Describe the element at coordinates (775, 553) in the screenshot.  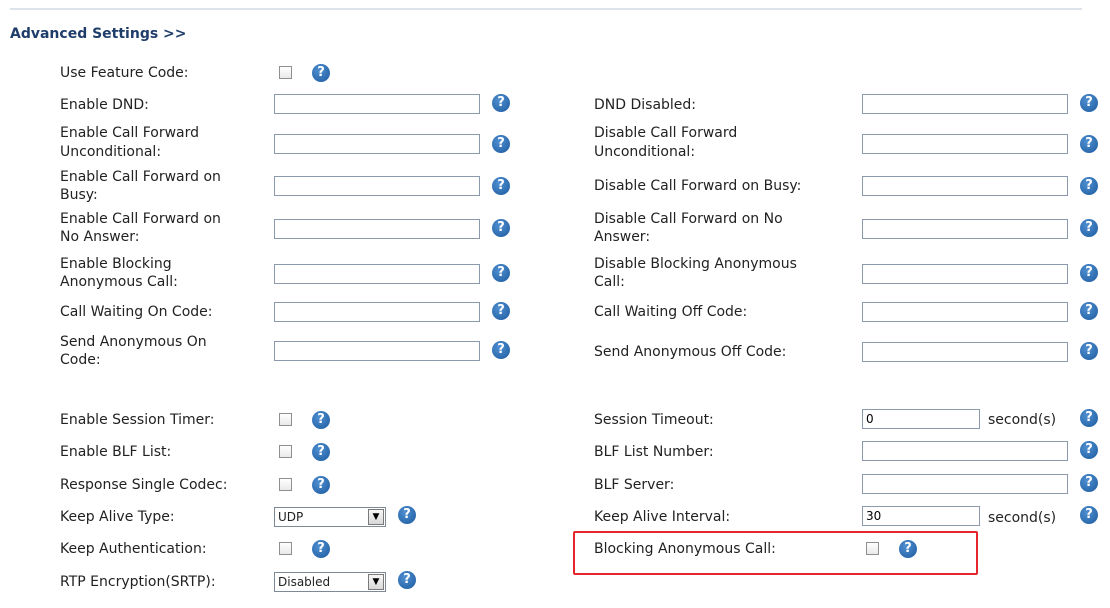
I see `highlight-box` at that location.